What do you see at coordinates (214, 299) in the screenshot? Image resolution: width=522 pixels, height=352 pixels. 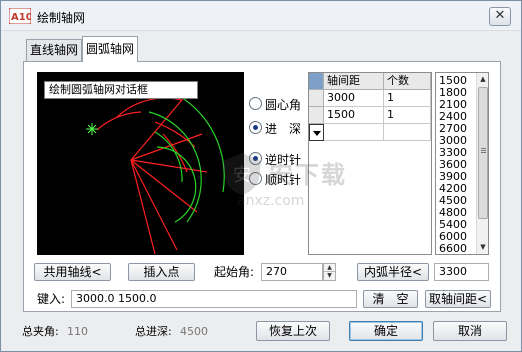 I see `spacing-input-field: 3000.0 1500.0` at bounding box center [214, 299].